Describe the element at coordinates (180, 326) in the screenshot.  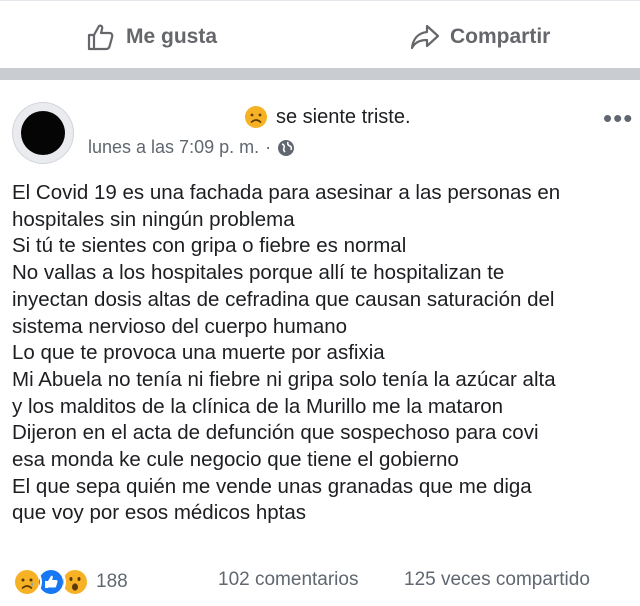
I see `post-line: sistema nervioso del cuerpo humano` at that location.